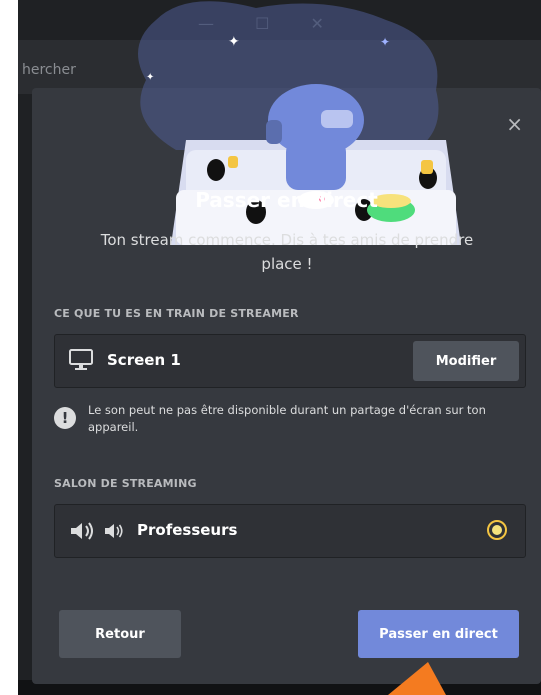 This screenshot has height=695, width=541. I want to click on channel-section-label: SALON DE STREAMING, so click(125, 483).